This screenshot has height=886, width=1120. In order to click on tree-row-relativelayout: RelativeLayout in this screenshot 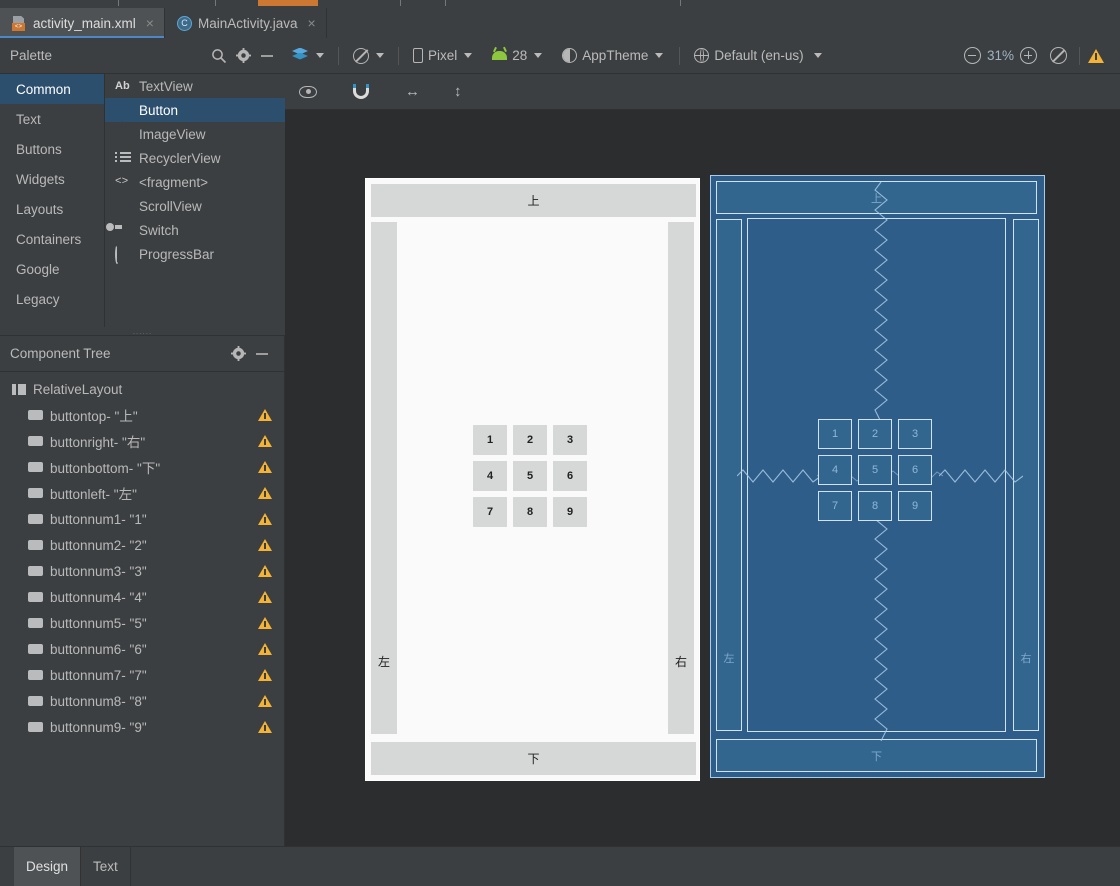, I will do `click(142, 389)`.